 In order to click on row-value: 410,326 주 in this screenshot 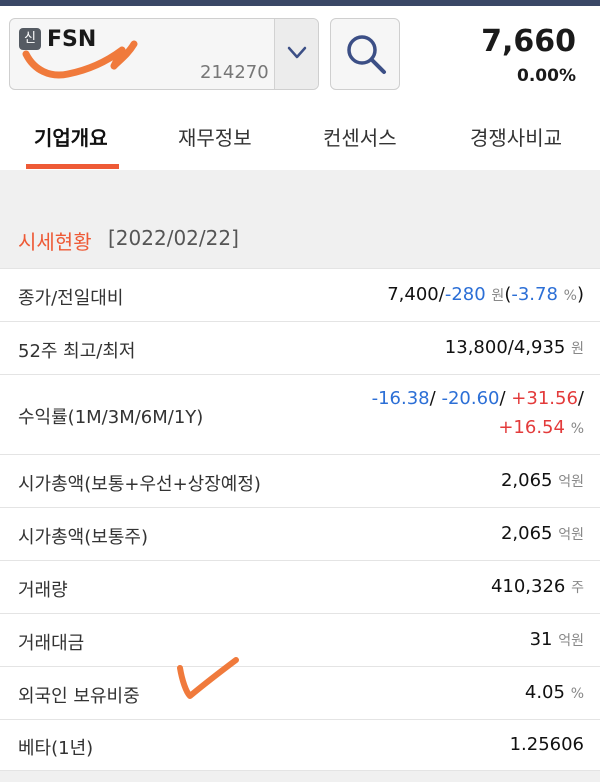, I will do `click(537, 586)`.